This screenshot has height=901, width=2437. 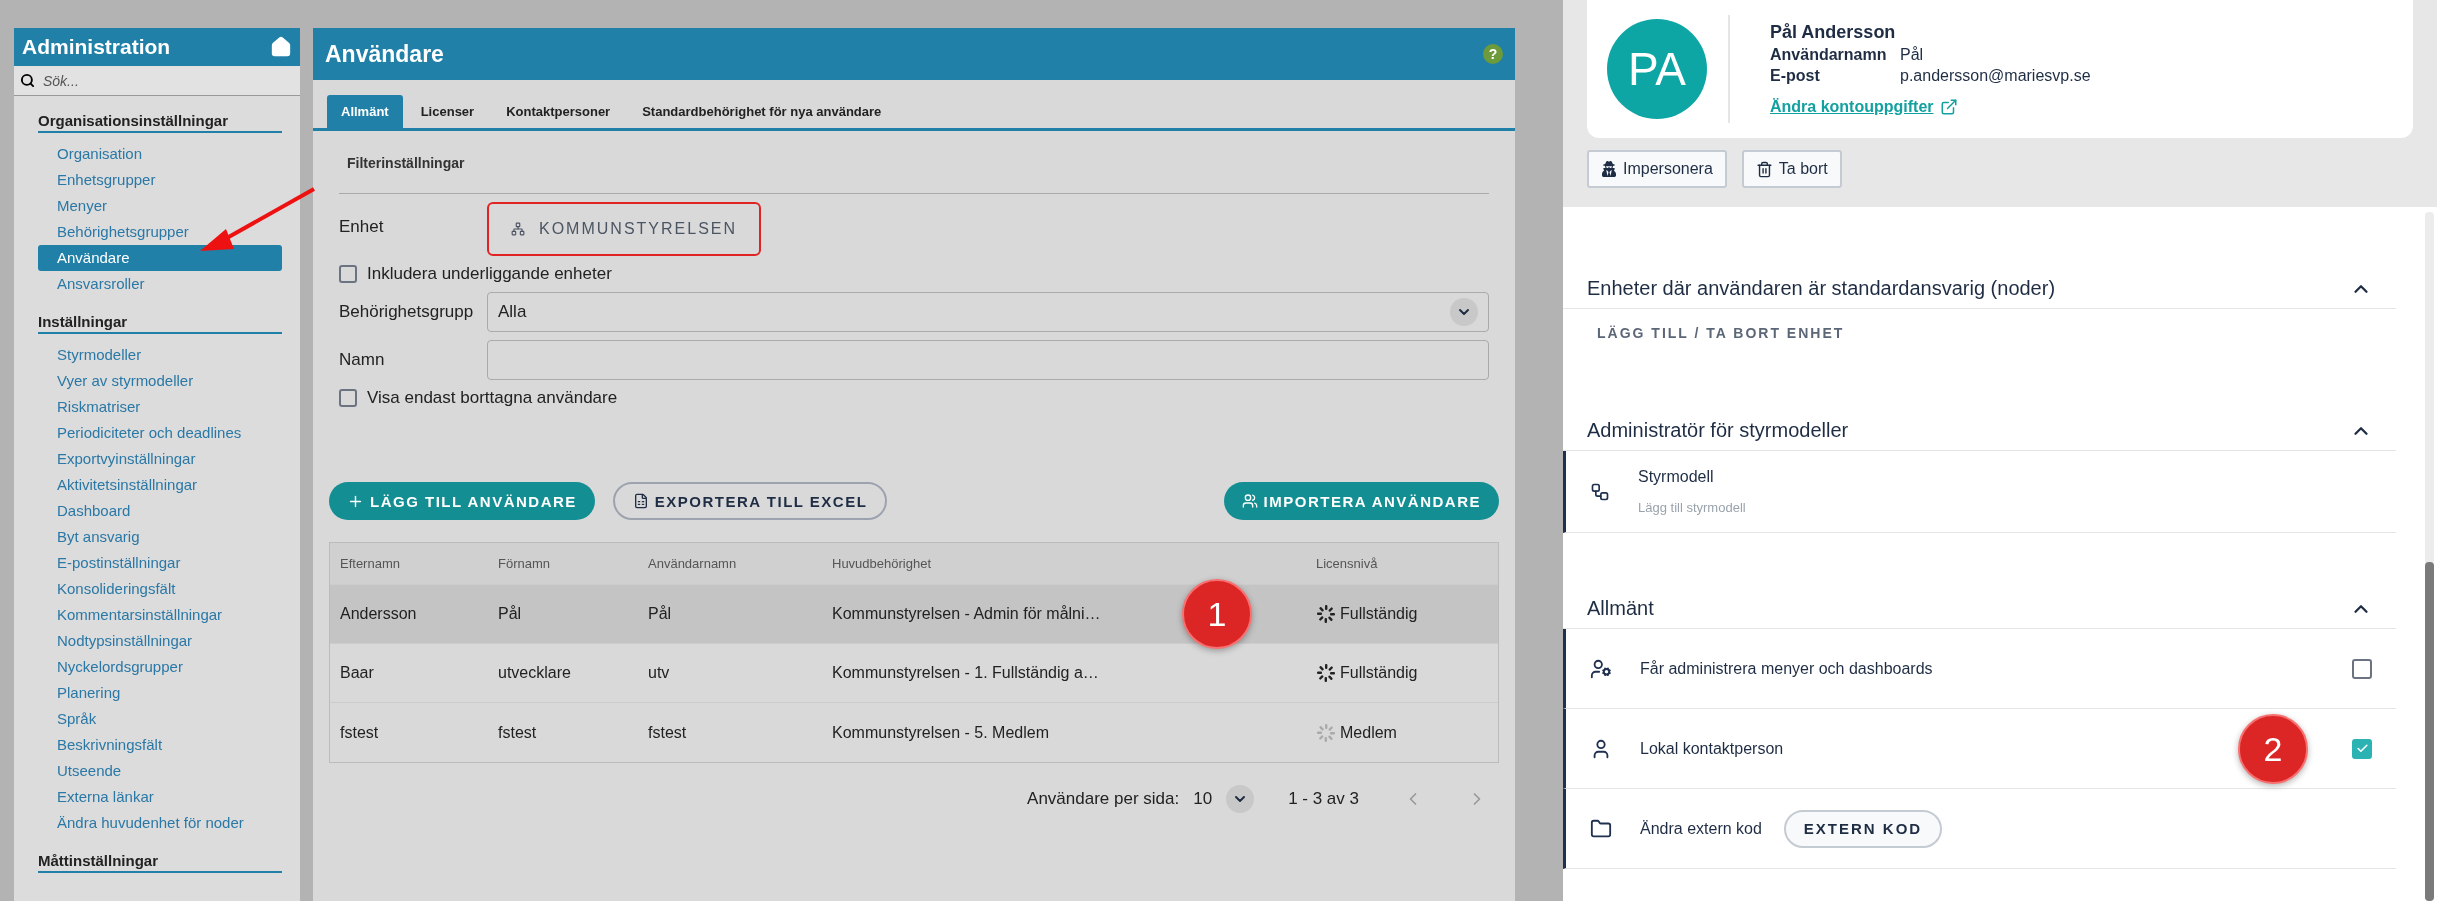 What do you see at coordinates (160, 258) in the screenshot?
I see `sidebar-item: Användare` at bounding box center [160, 258].